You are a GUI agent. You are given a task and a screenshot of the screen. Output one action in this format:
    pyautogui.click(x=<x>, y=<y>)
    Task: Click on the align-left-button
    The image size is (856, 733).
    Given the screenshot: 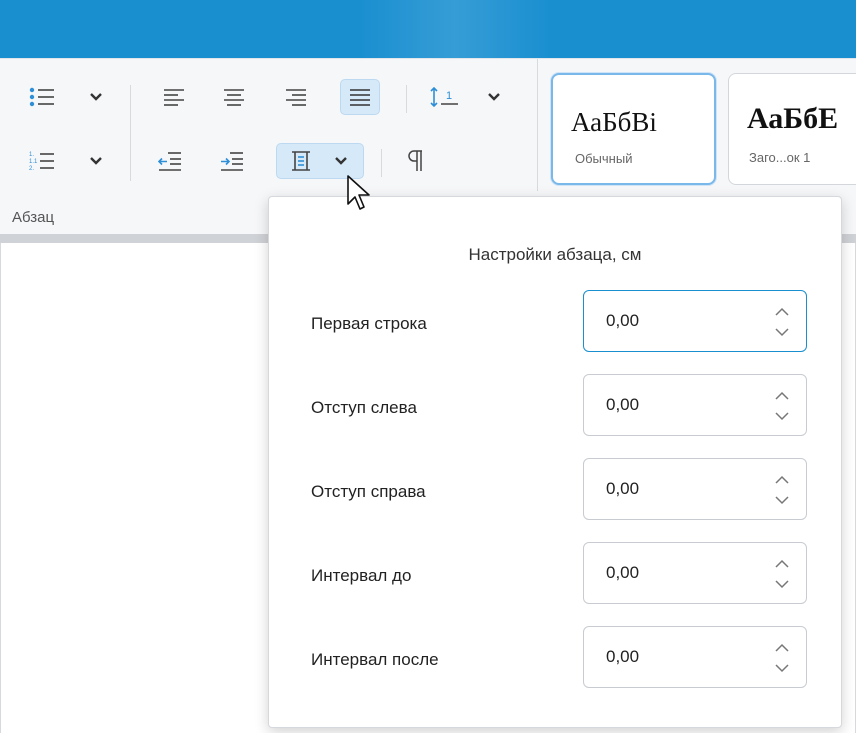 What is the action you would take?
    pyautogui.click(x=174, y=97)
    